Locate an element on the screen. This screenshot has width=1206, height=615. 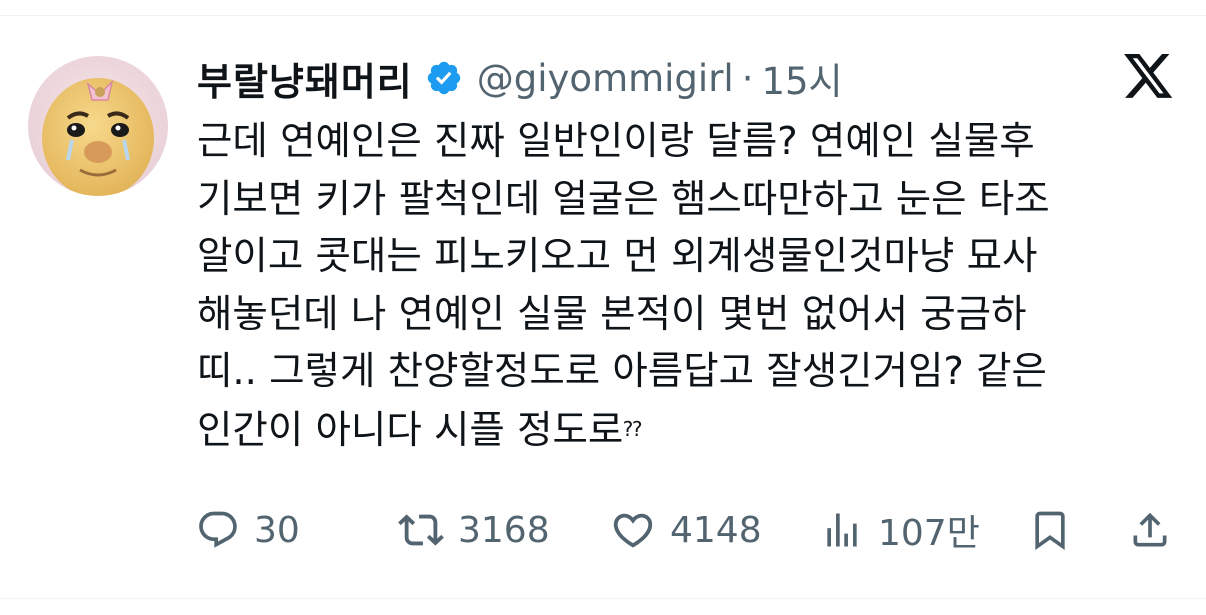
verified-badge-icon is located at coordinates (444, 78).